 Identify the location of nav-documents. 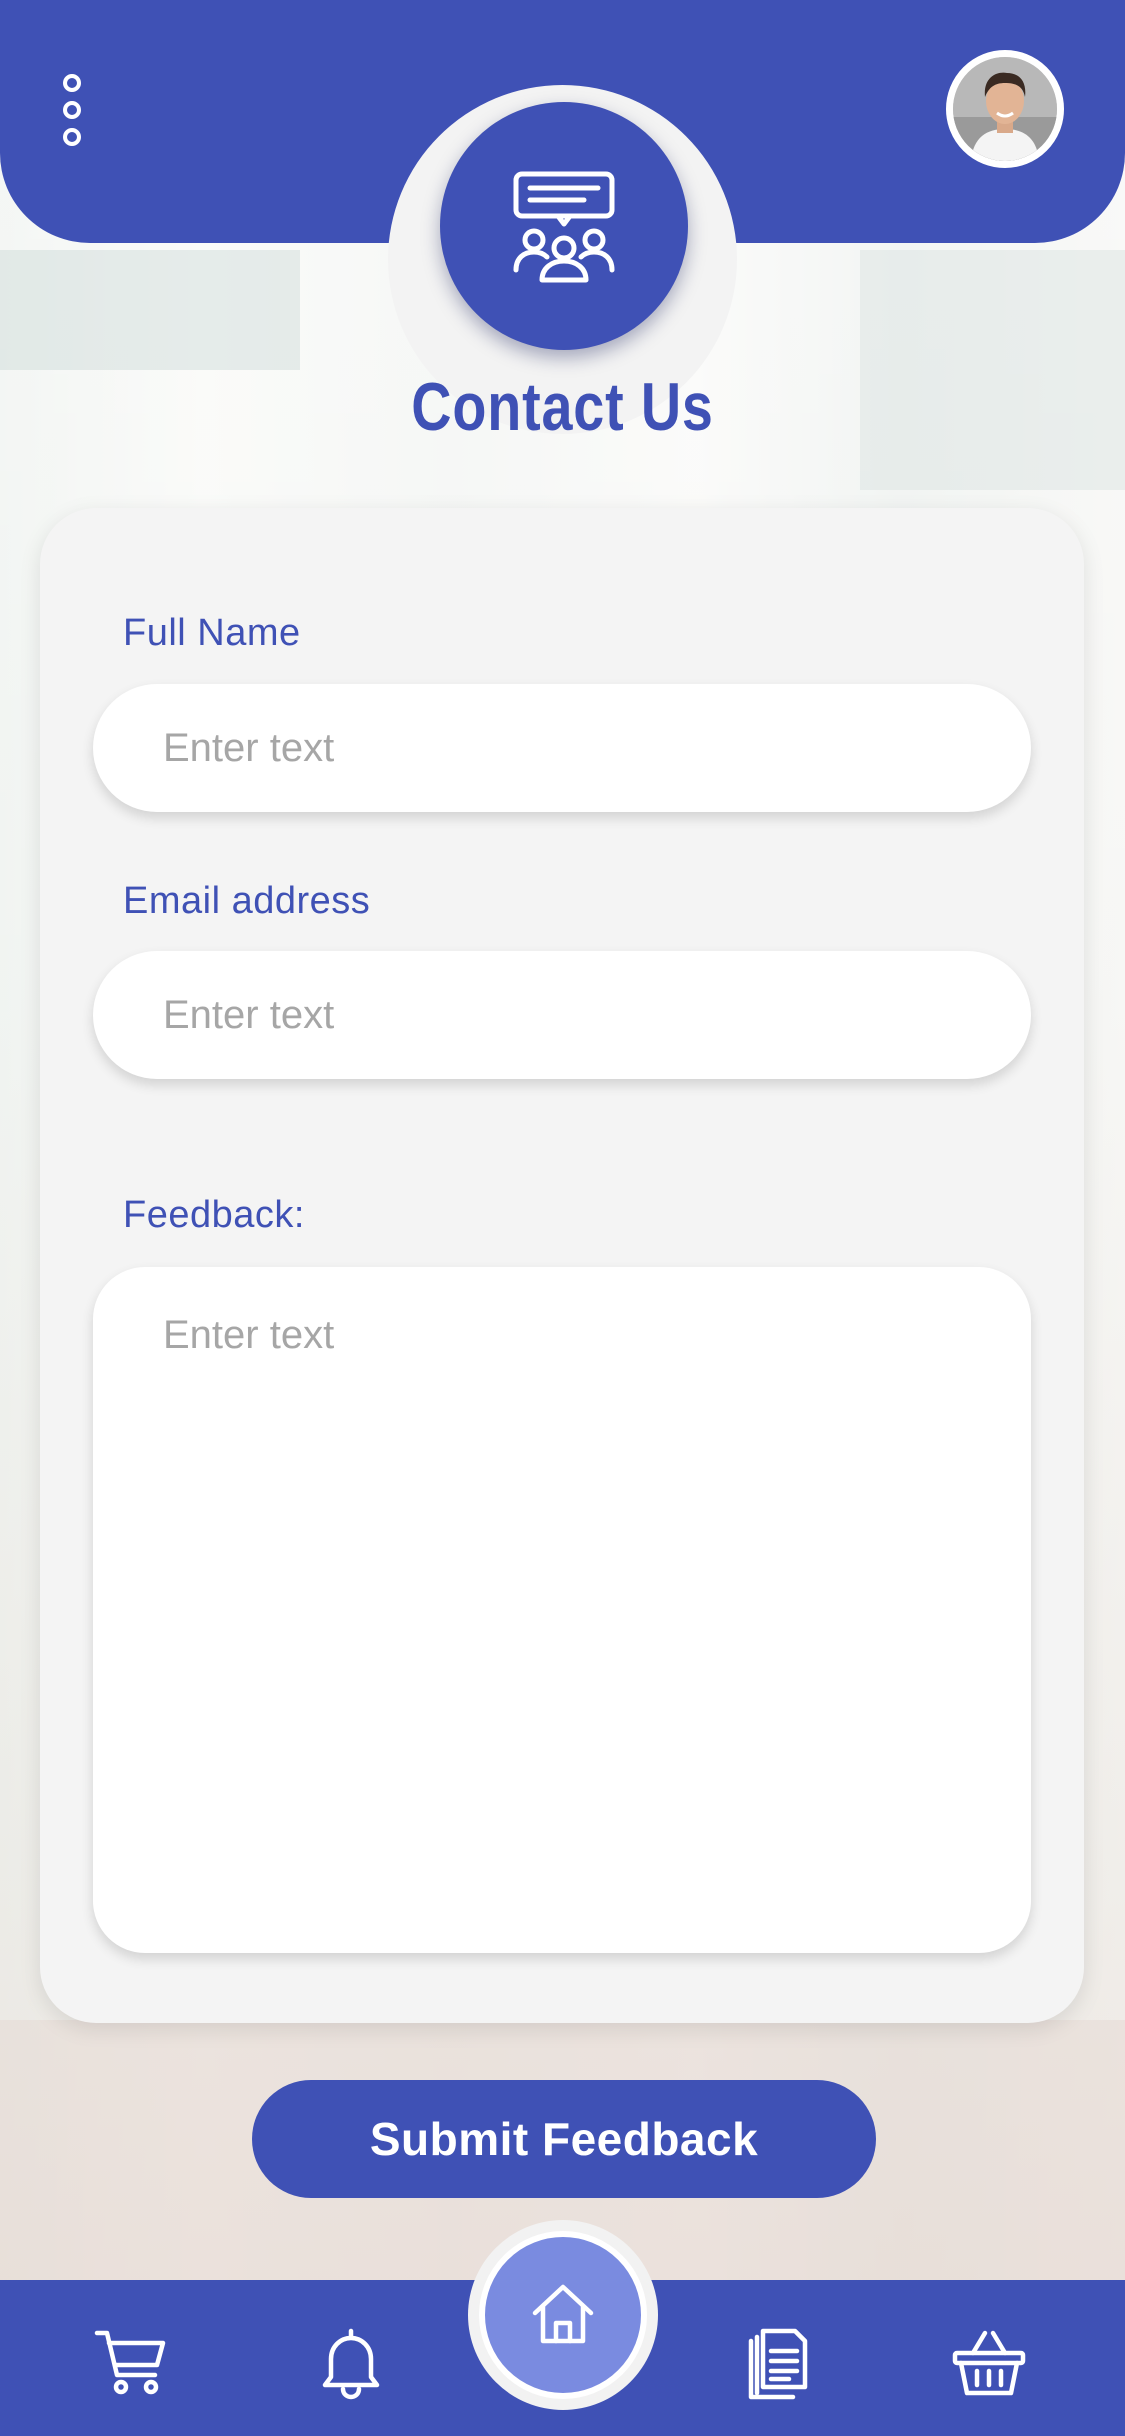
(777, 2363).